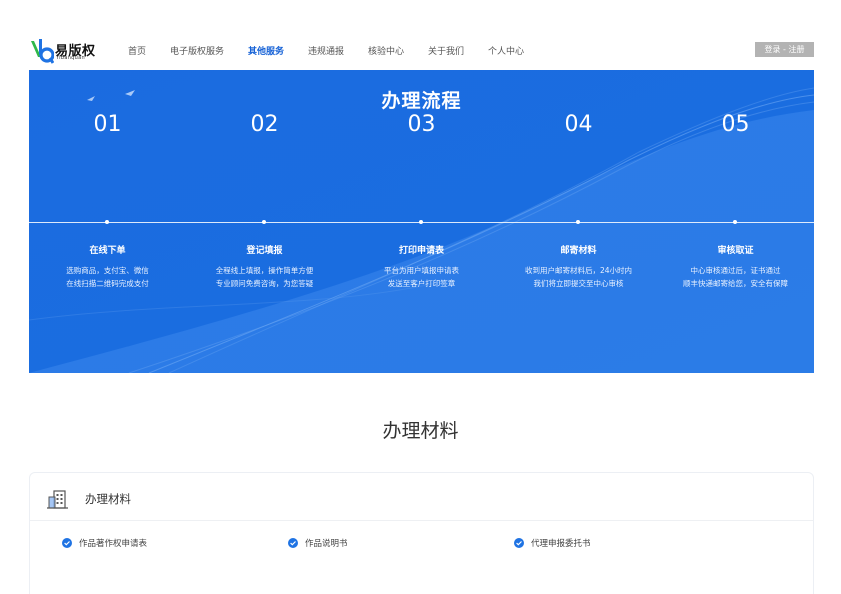 The width and height of the screenshot is (841, 594). Describe the element at coordinates (42, 51) in the screenshot. I see `logo-icon` at that location.